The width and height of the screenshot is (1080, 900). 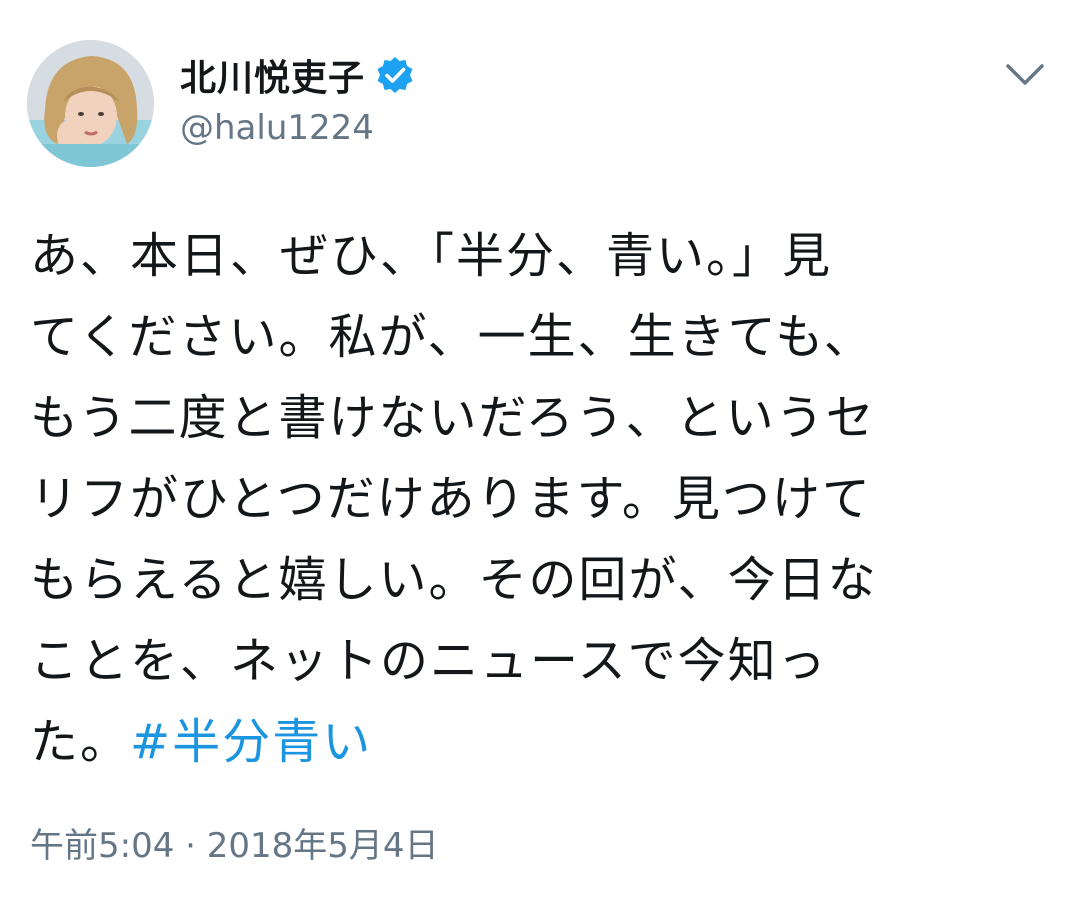 What do you see at coordinates (431, 256) in the screenshot?
I see `tweet-text-line: あ、本日、ぜひ、「半分、青い。」見` at bounding box center [431, 256].